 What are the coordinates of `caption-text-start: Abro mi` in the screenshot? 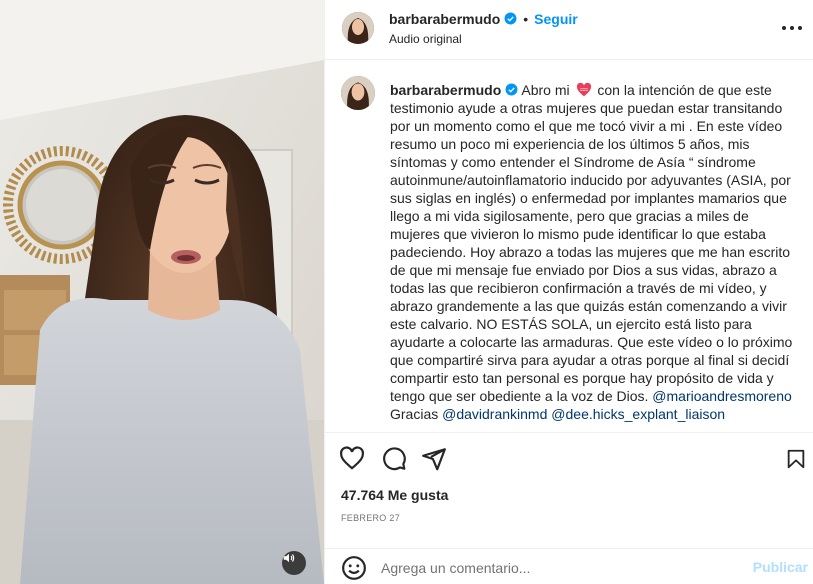 It's located at (545, 90).